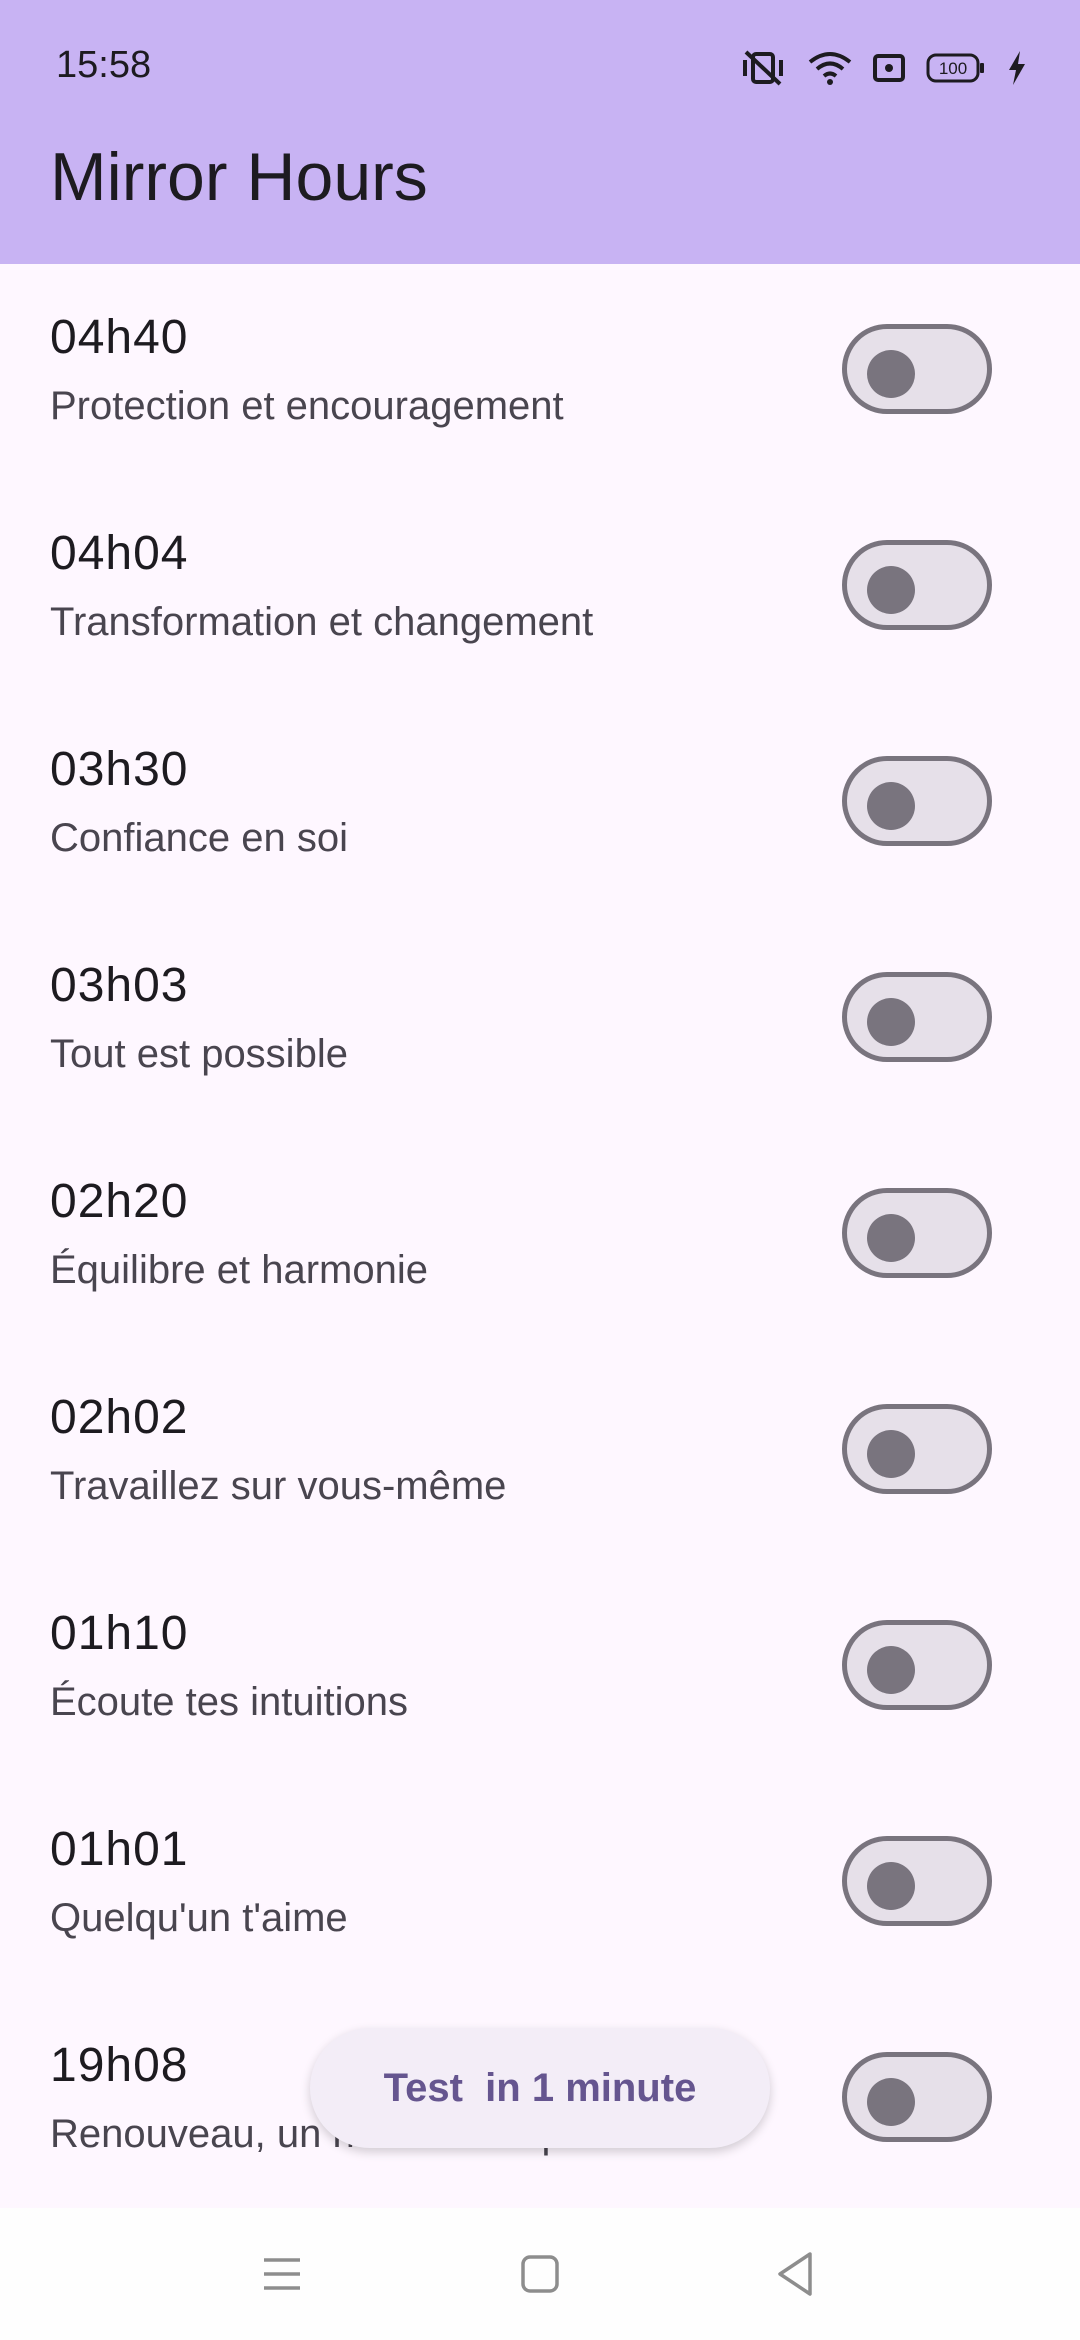  I want to click on menu-icon, so click(282, 2276).